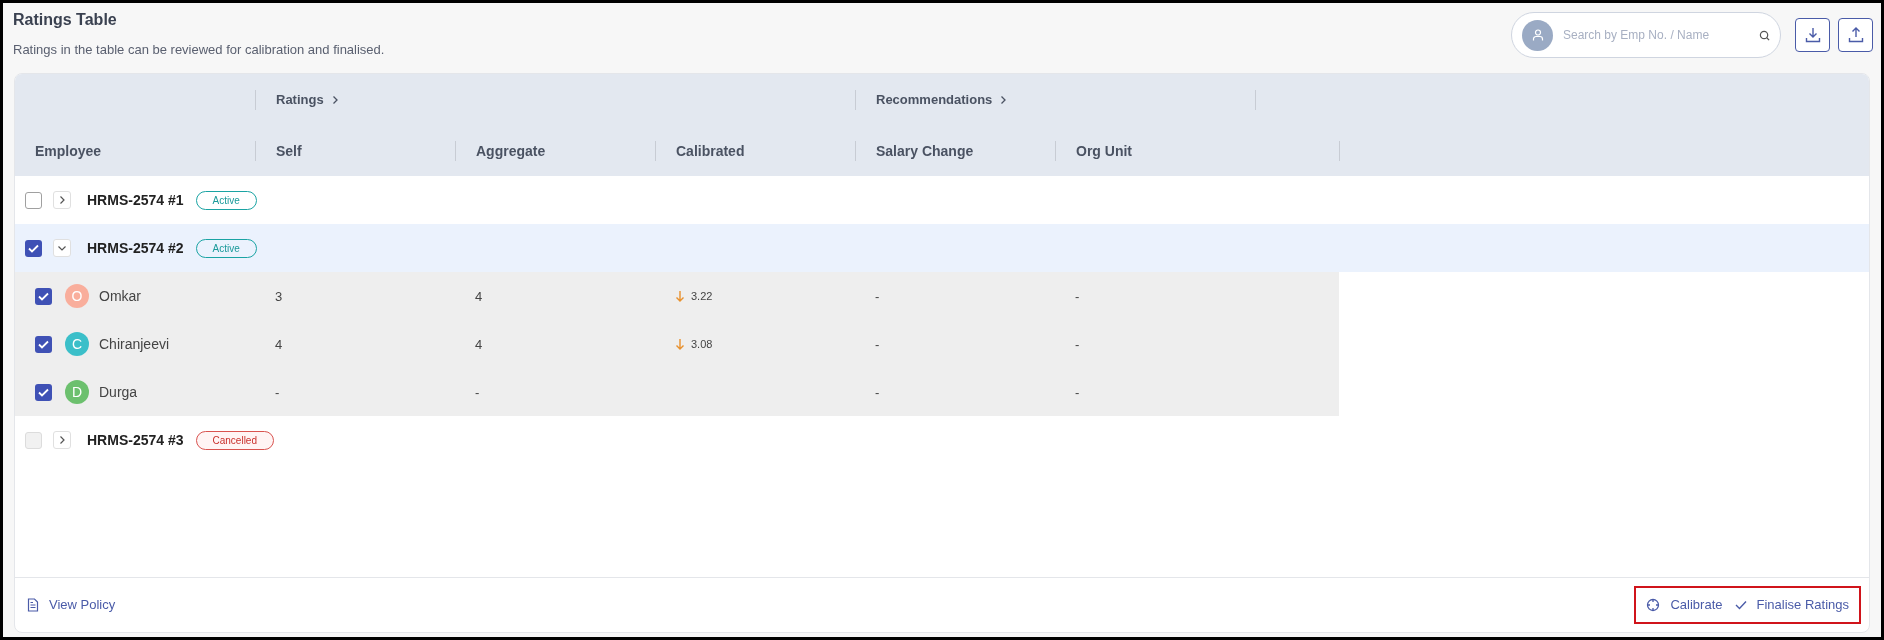 This screenshot has height=640, width=1884. I want to click on search-input: Search by Emp No. / Name, so click(1656, 35).